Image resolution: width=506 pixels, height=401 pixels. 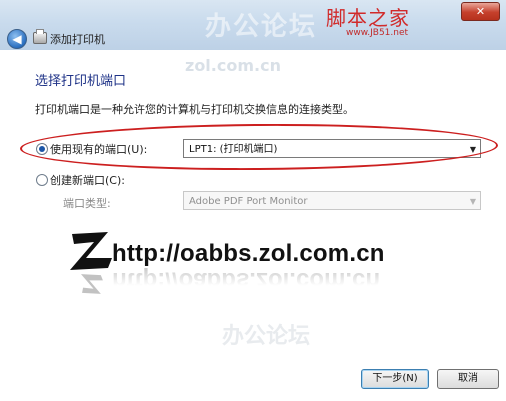 I want to click on create-new-port-label: 创建新端口(C):, so click(x=87, y=180).